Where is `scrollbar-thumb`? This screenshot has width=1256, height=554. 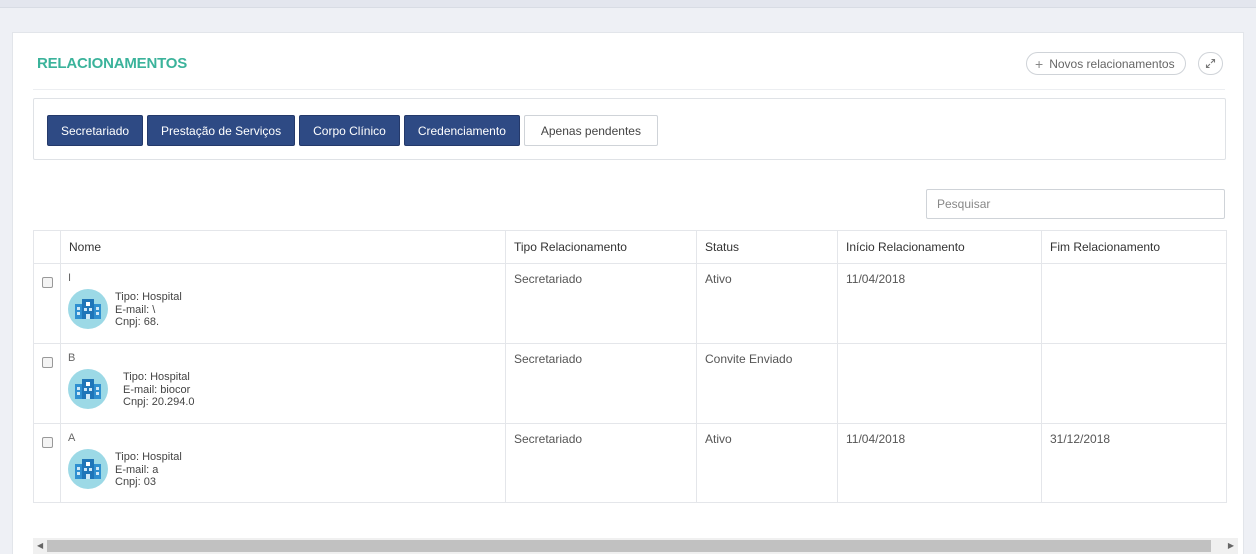
scrollbar-thumb is located at coordinates (629, 546).